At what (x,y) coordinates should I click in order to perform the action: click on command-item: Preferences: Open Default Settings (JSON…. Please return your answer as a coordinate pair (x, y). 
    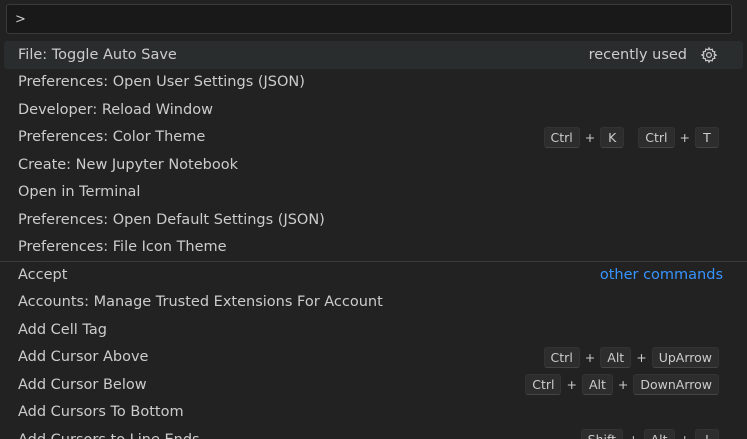
    Looking at the image, I should click on (373, 220).